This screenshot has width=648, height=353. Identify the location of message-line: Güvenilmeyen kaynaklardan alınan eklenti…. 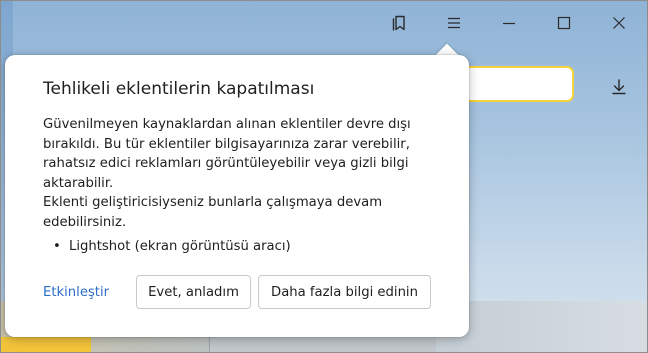
(227, 124).